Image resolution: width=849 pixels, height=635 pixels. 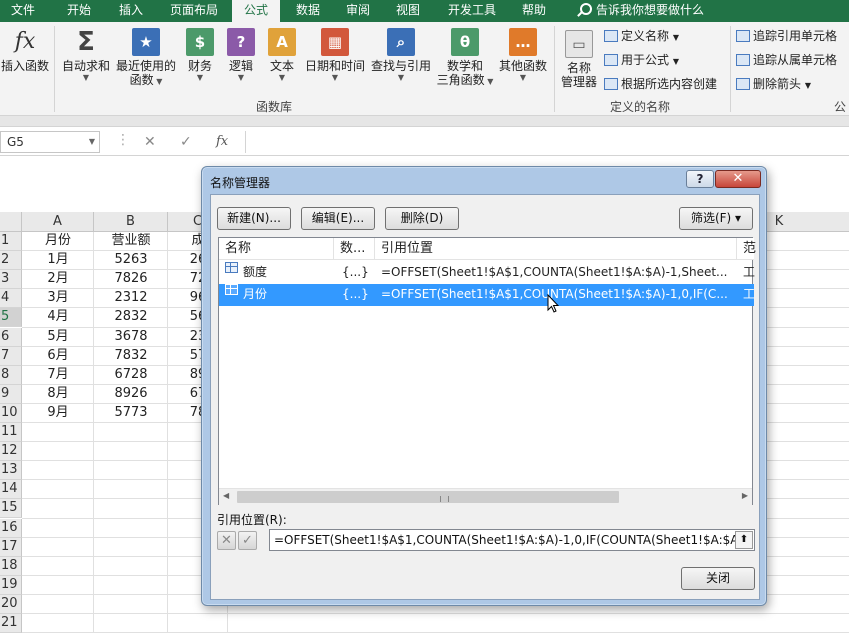 I want to click on name-manager-button: ▭ 名称 管理器, so click(x=579, y=59).